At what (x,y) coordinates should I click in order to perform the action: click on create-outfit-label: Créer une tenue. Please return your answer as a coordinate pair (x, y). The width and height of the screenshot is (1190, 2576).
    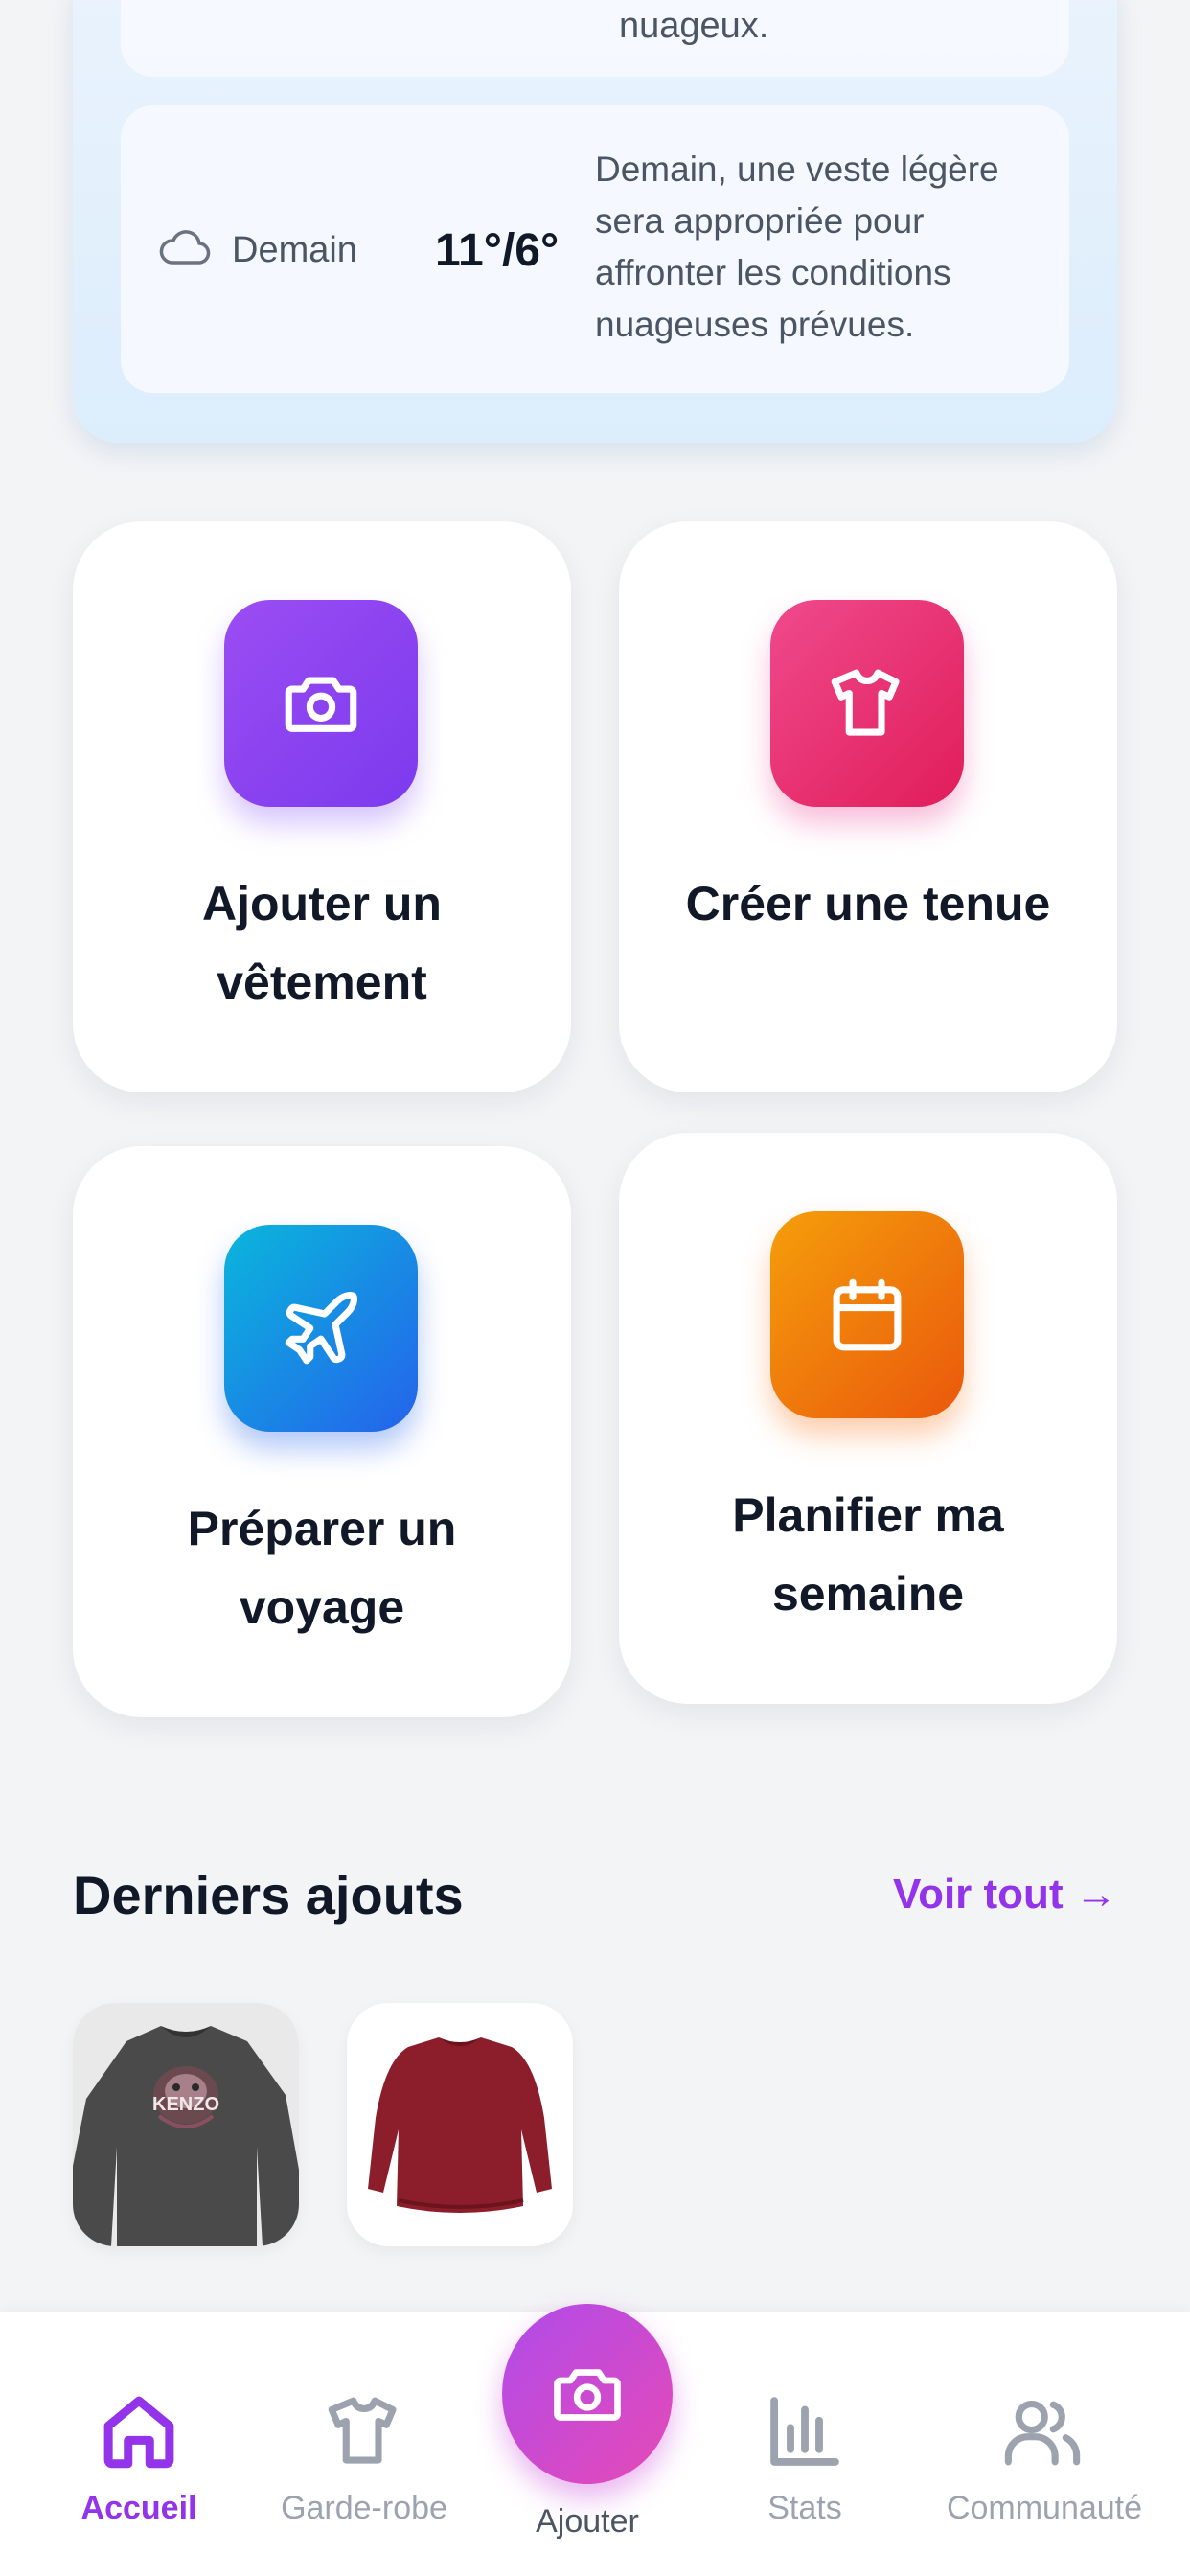
    Looking at the image, I should click on (868, 904).